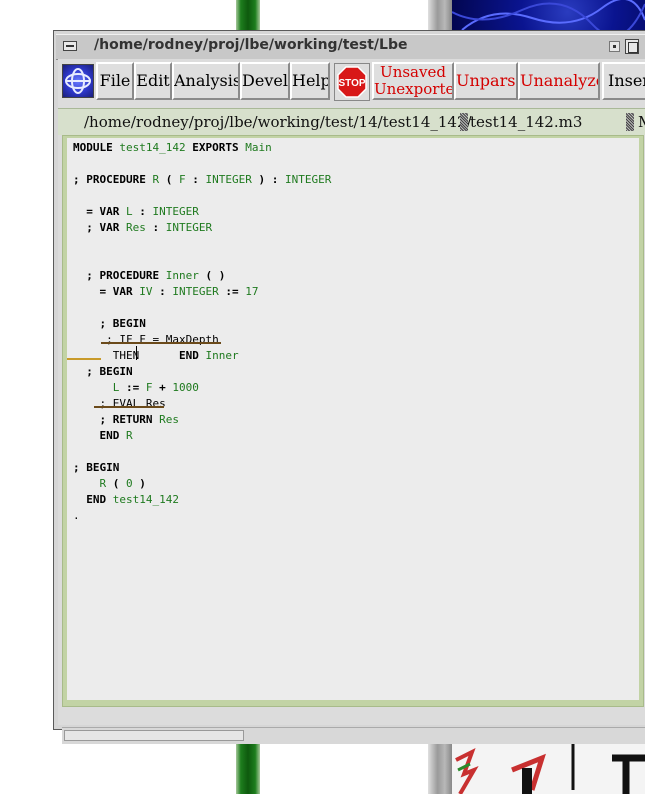 This screenshot has width=645, height=798. What do you see at coordinates (122, 291) in the screenshot?
I see `code-keyword: VAR` at bounding box center [122, 291].